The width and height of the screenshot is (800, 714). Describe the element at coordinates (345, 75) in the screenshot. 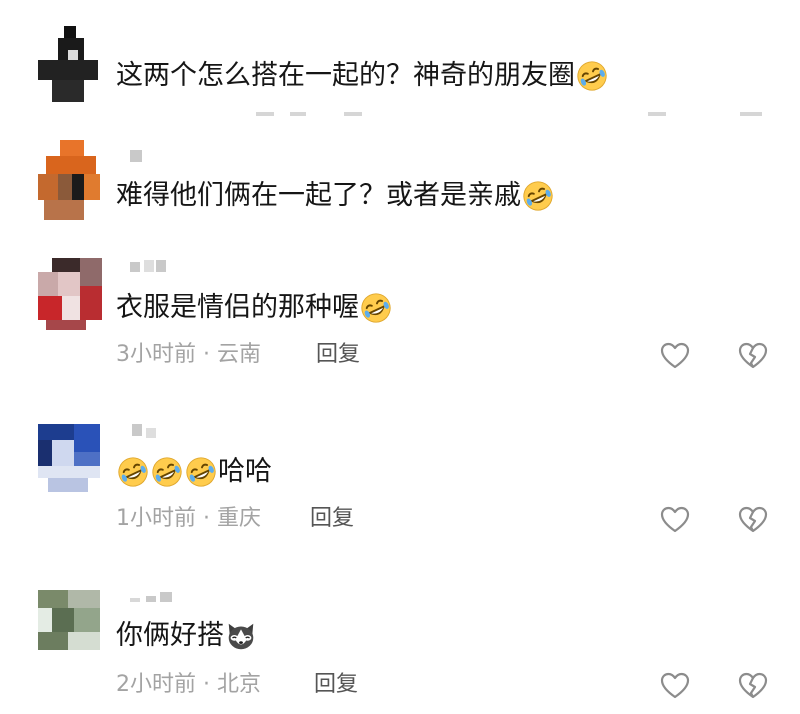

I see `comment-text-content: 这两个怎么搭在一起的？神奇的朋友圈` at that location.